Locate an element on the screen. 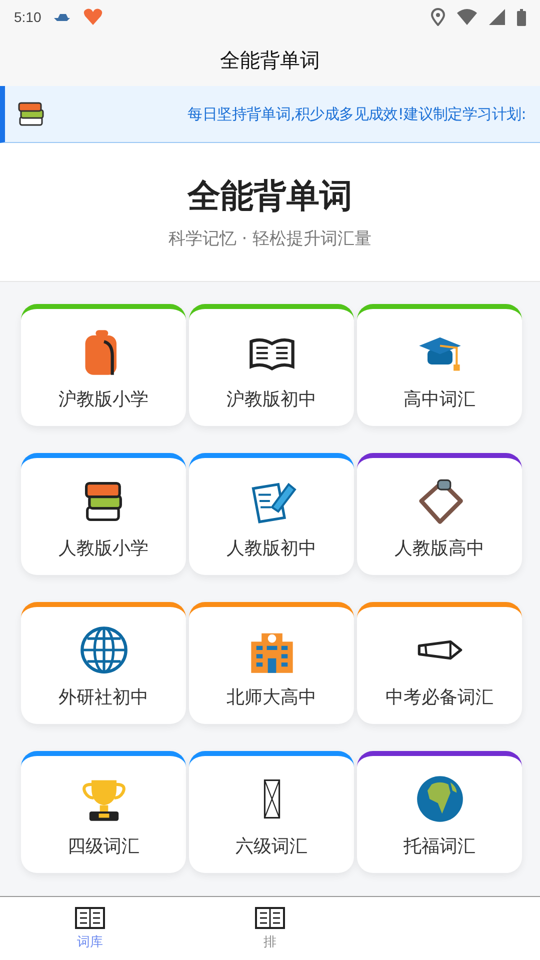  category-card: 高中词汇 is located at coordinates (439, 365).